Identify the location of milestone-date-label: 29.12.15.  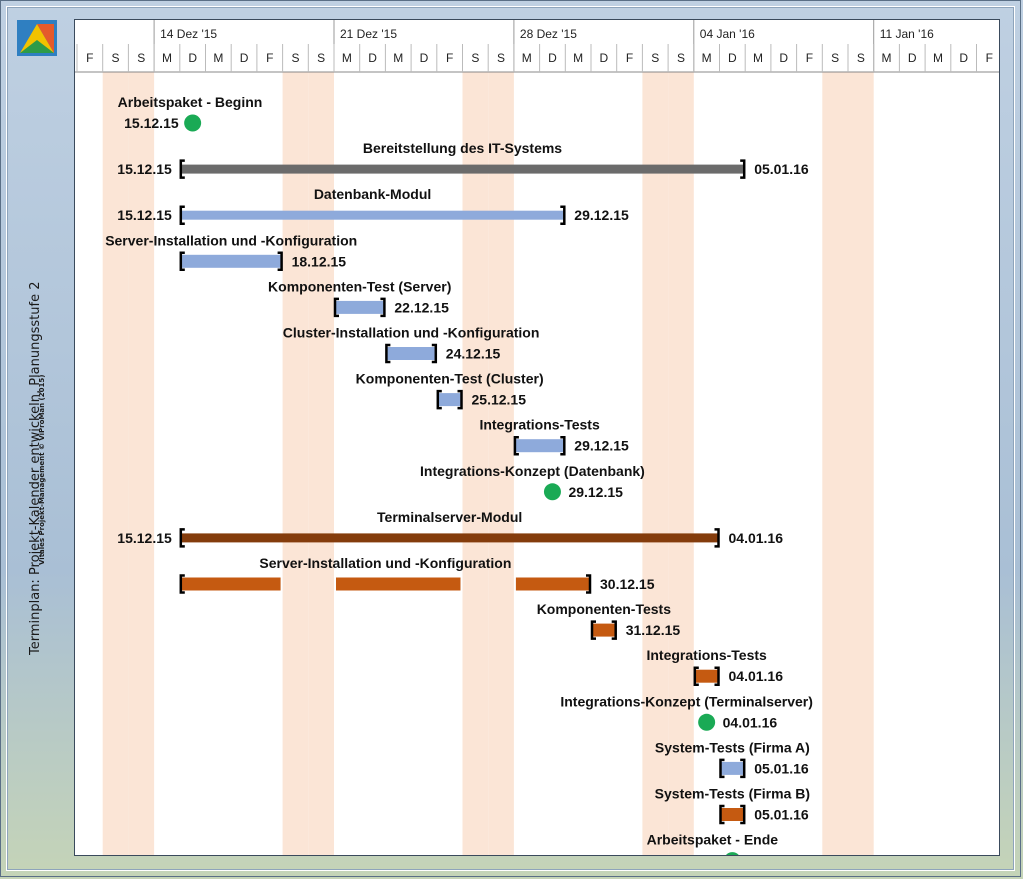
(595, 492).